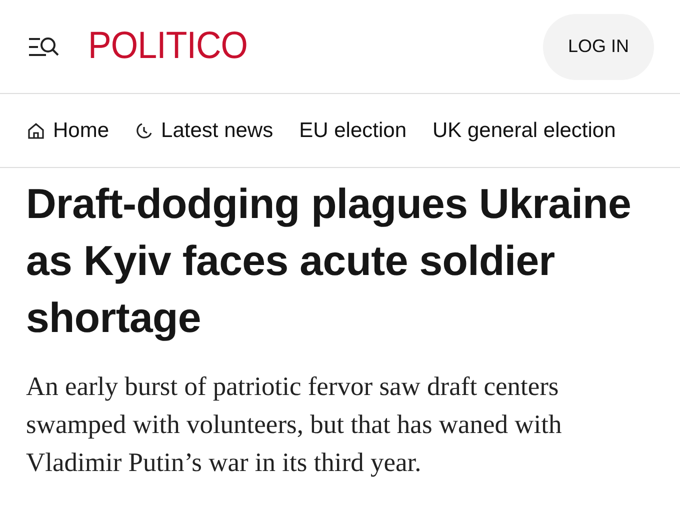 The width and height of the screenshot is (680, 519). I want to click on nav-link: EU election, so click(352, 130).